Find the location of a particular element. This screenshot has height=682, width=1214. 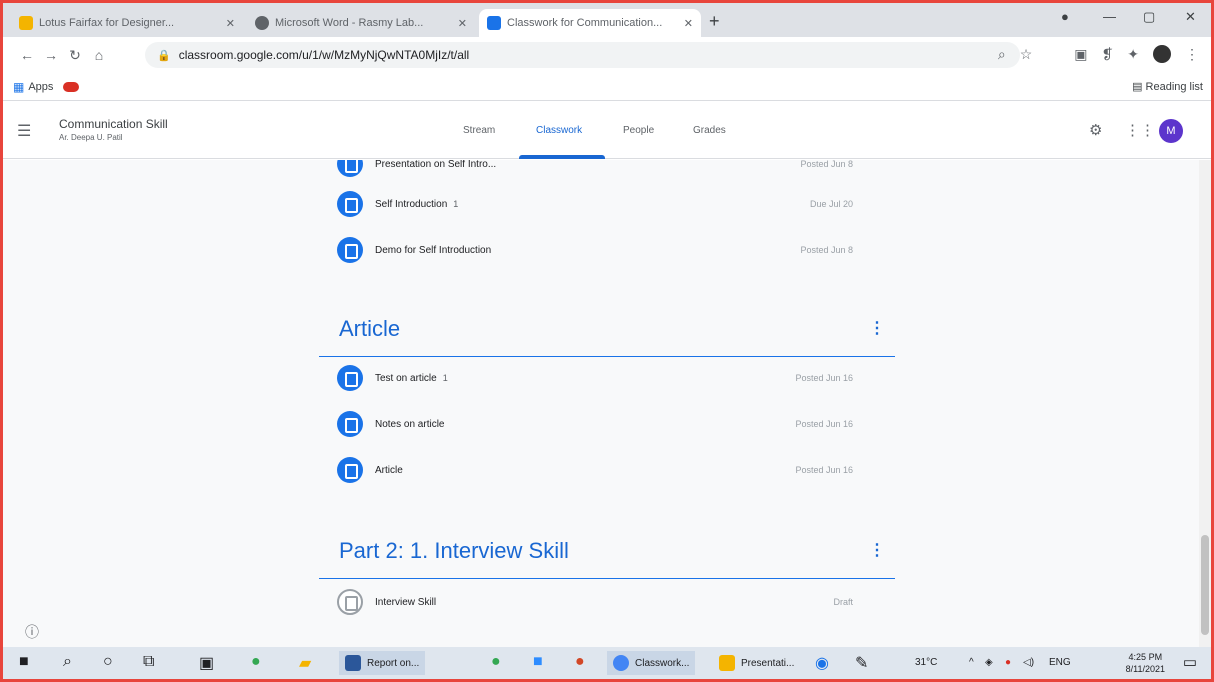

reading-list-button: ▤ Reading list is located at coordinates (1167, 86).